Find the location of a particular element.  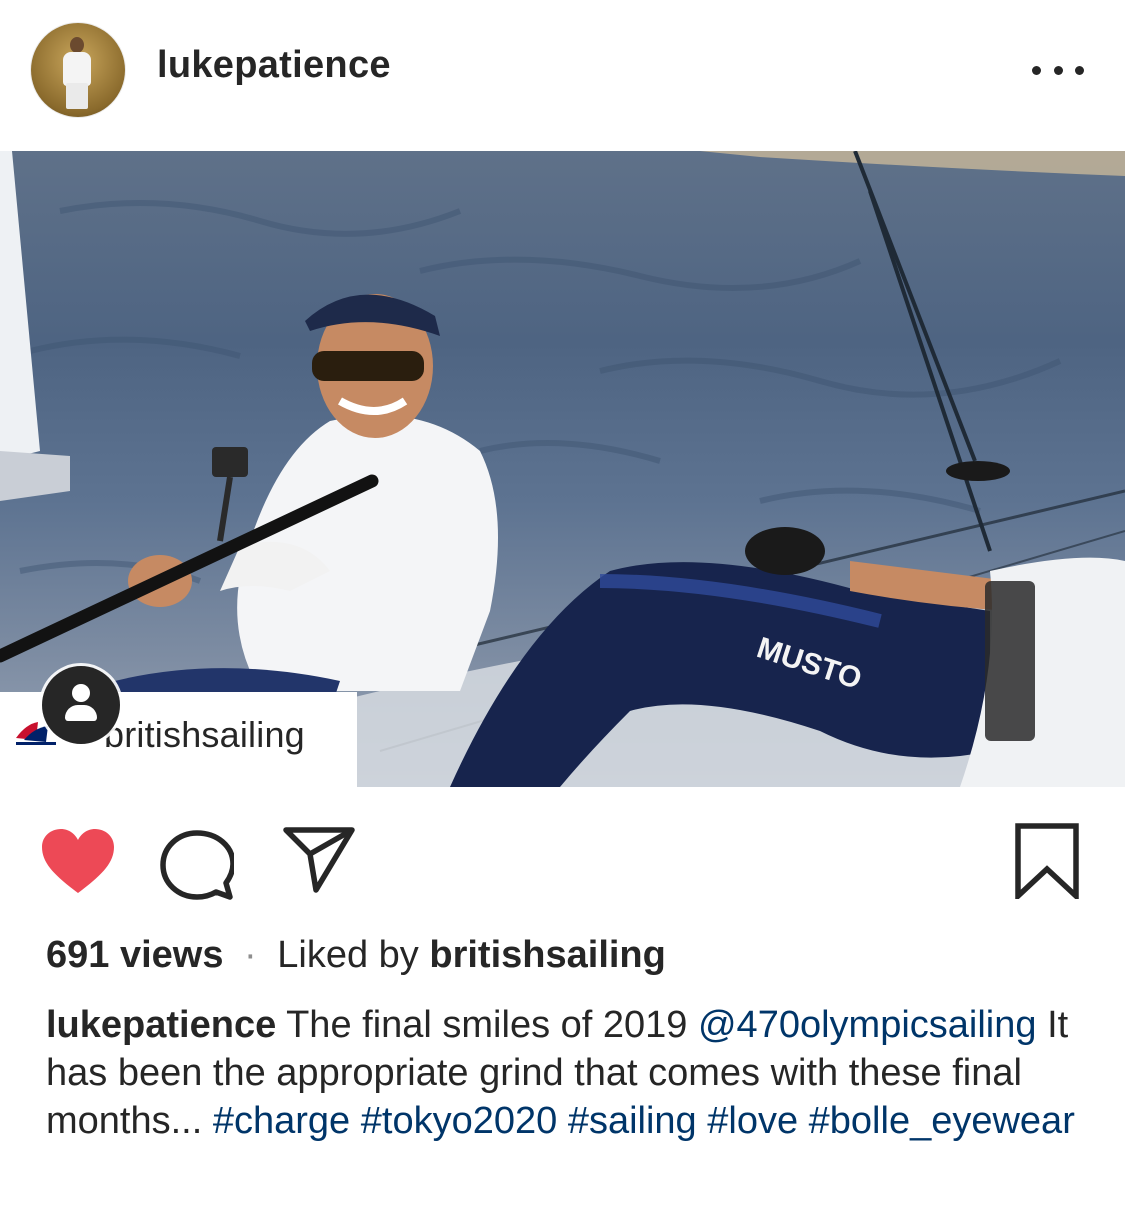

post-username: lukepatience is located at coordinates (274, 65).